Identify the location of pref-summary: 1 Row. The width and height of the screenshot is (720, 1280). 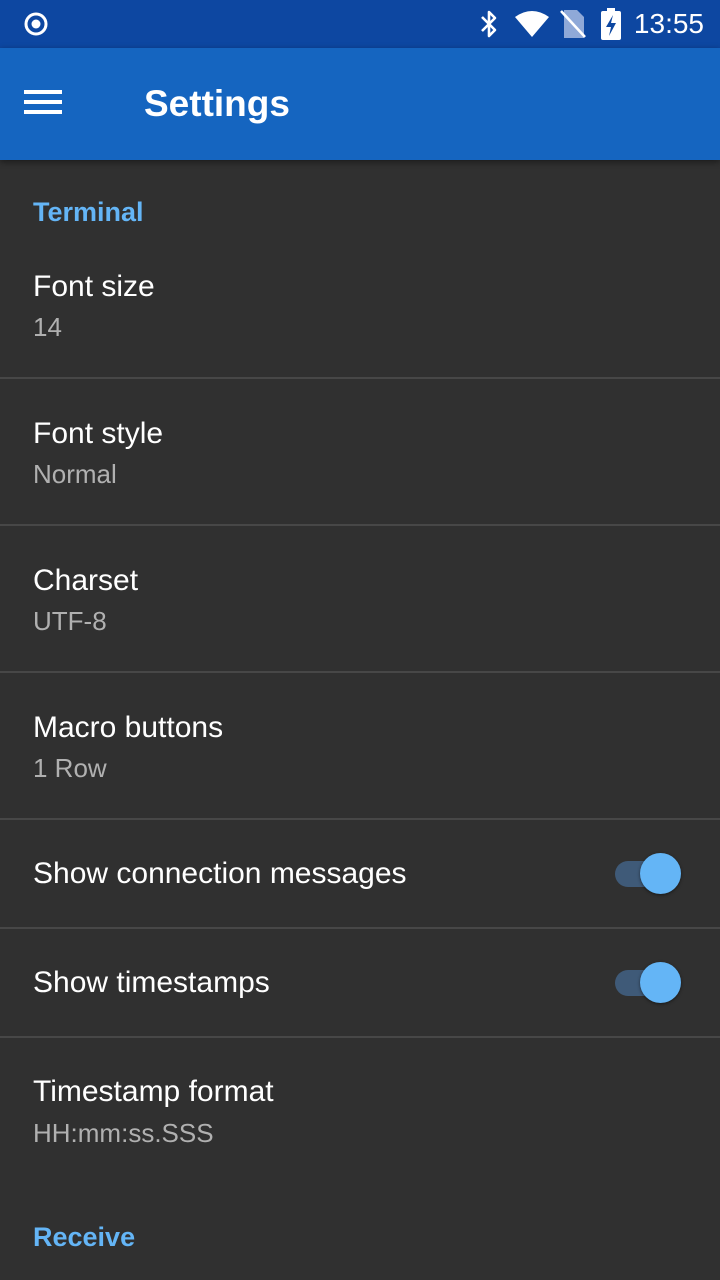
(70, 768).